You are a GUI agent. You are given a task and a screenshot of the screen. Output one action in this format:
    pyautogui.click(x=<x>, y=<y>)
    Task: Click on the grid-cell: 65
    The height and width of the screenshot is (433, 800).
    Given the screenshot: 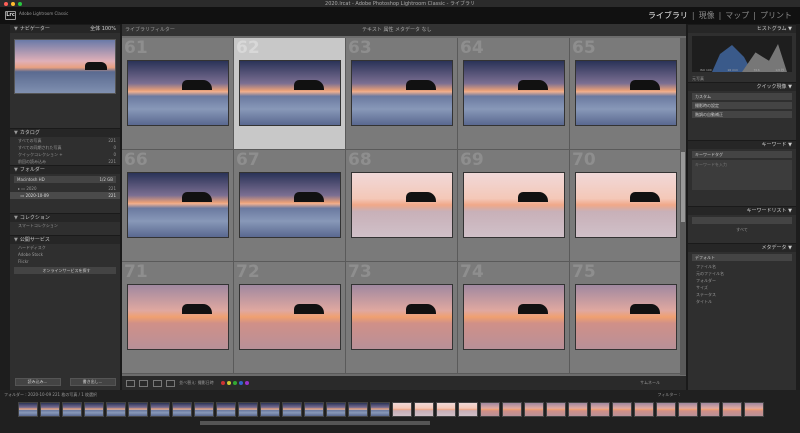 What is the action you would take?
    pyautogui.click(x=626, y=94)
    